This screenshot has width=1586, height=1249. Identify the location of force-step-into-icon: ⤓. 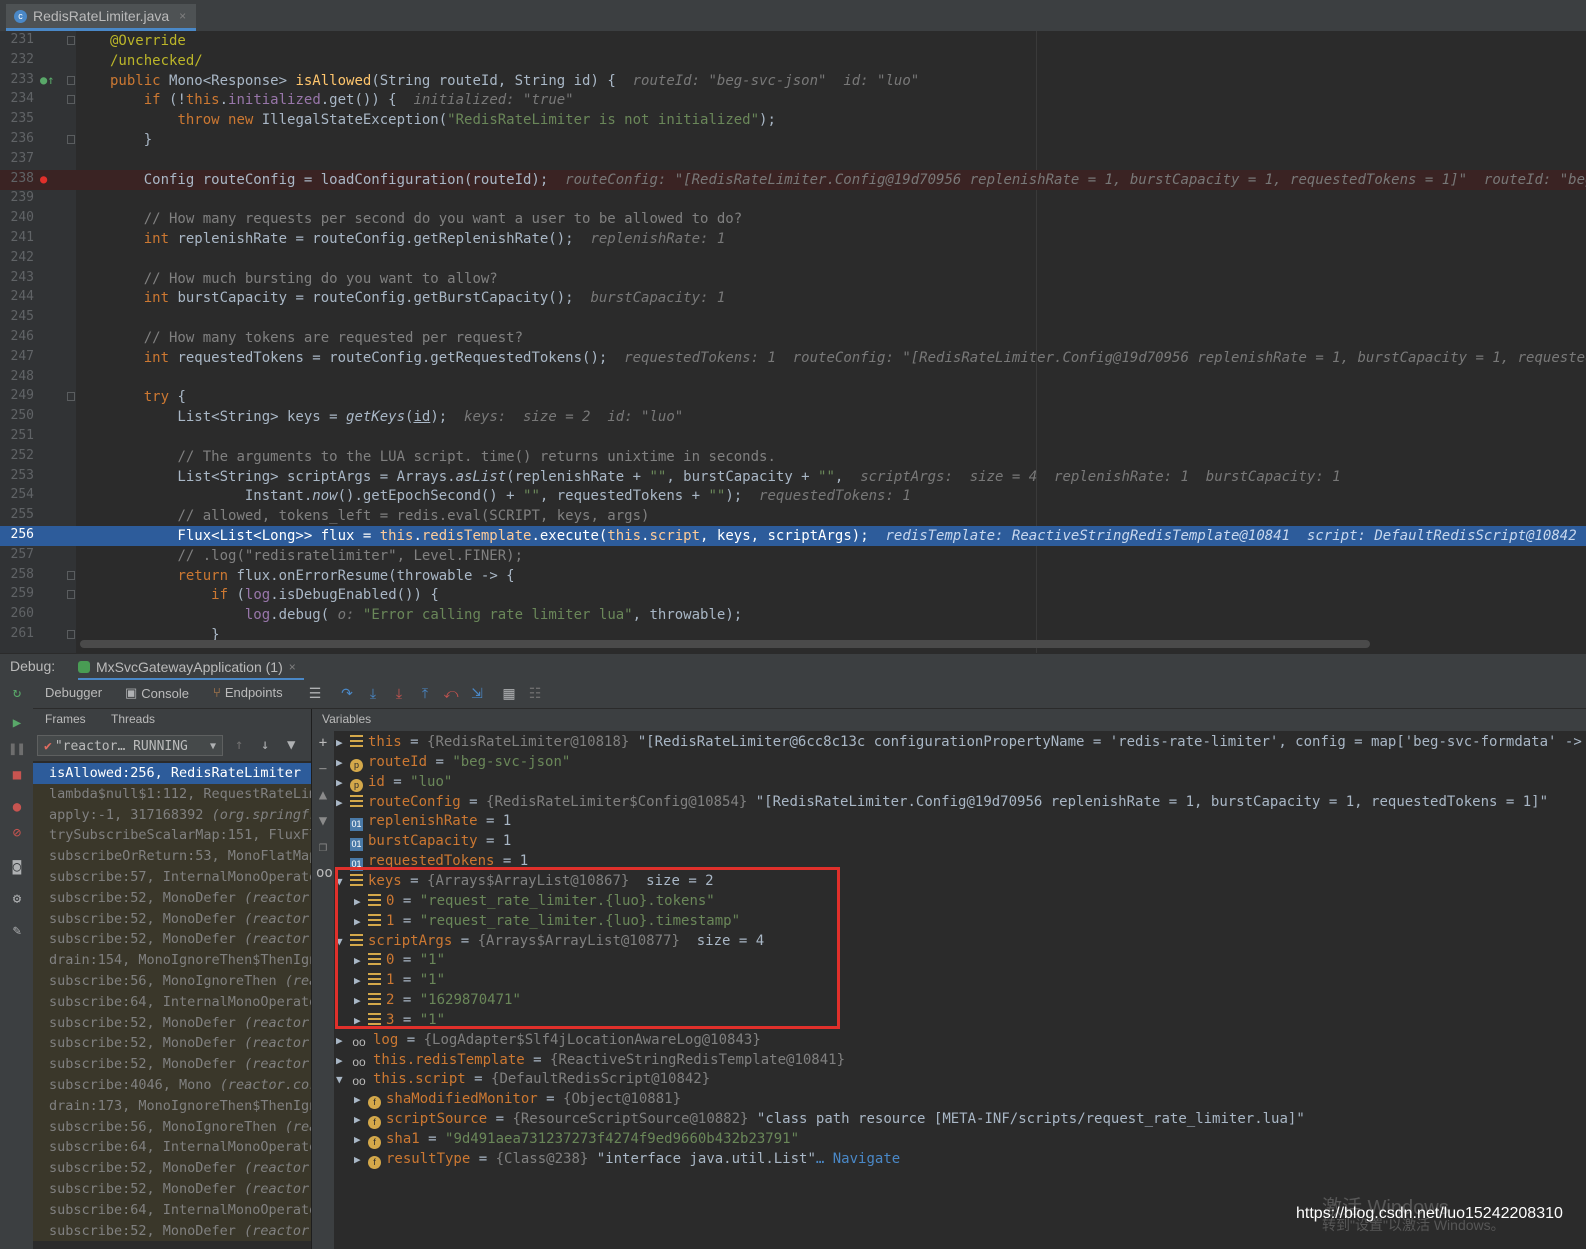
(399, 693).